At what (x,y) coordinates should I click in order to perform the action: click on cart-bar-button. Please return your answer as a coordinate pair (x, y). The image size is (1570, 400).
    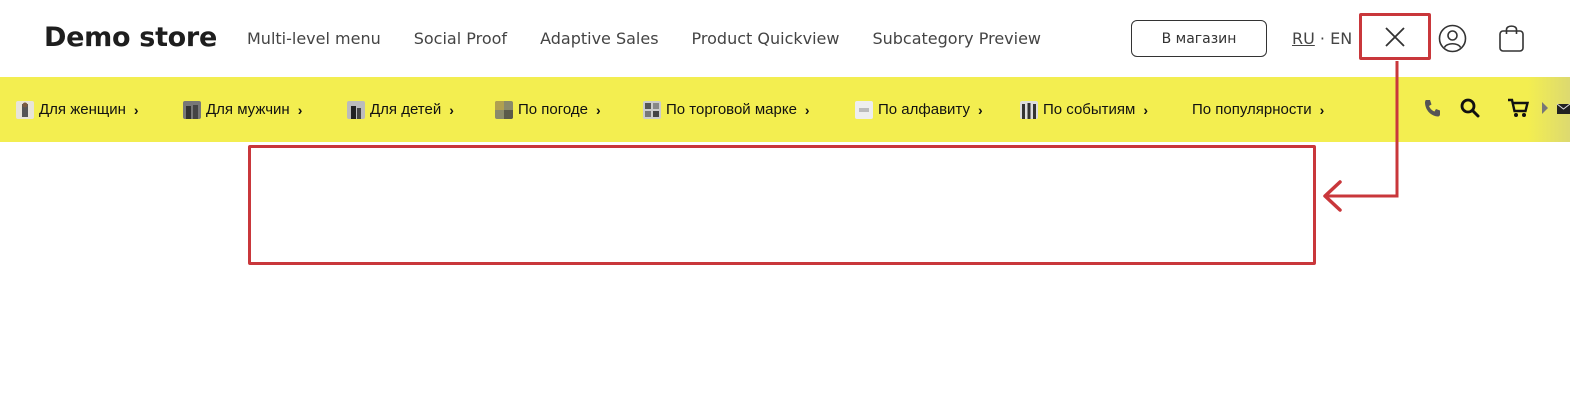
    Looking at the image, I should click on (1518, 110).